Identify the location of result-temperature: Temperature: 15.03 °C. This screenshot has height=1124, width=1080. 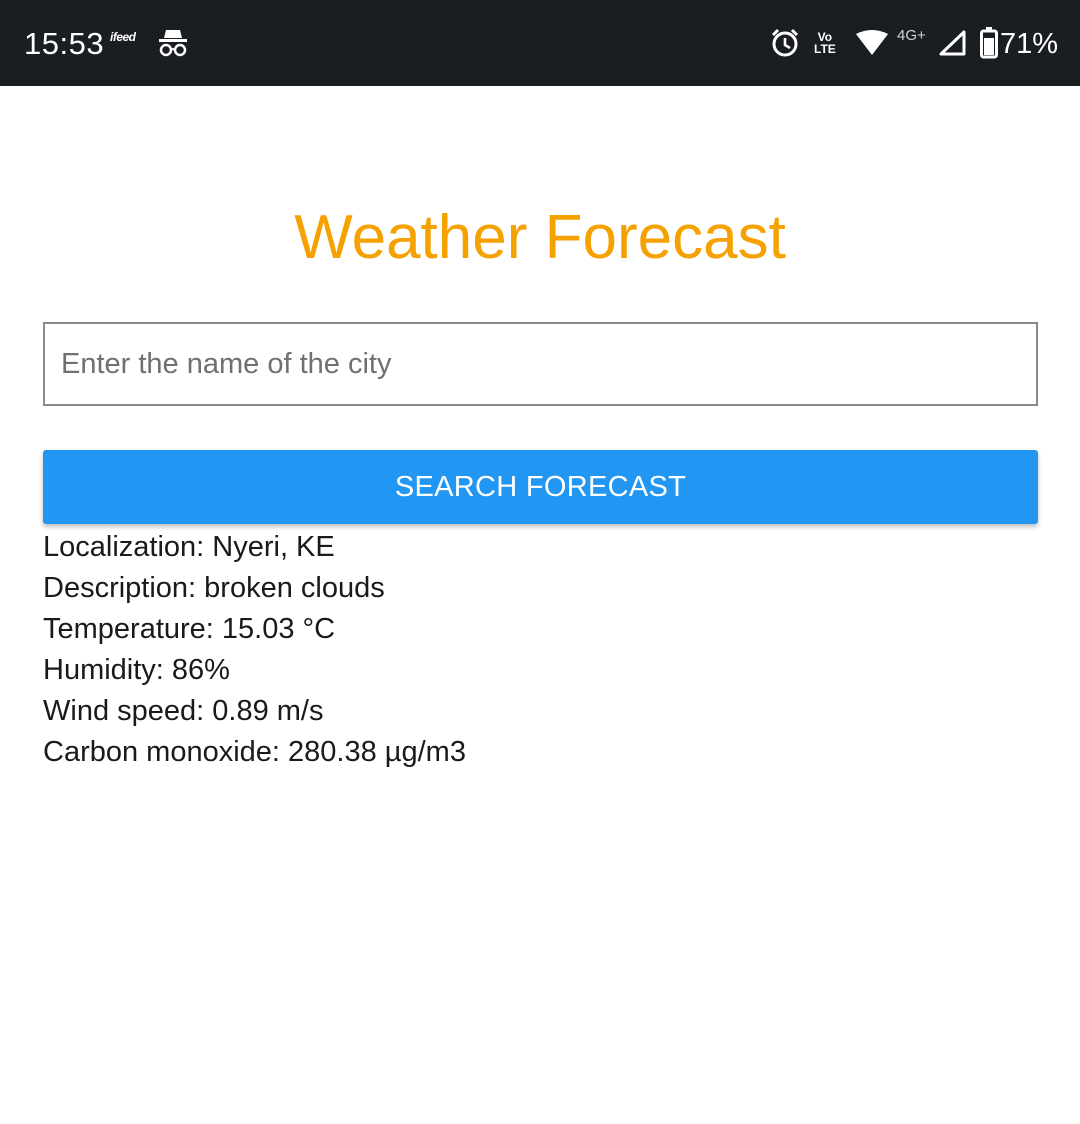
(189, 629).